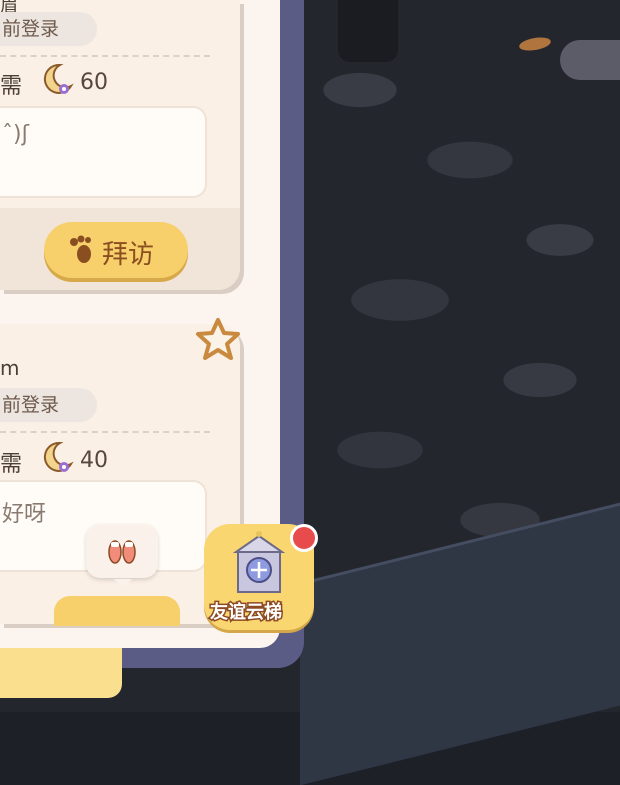 This screenshot has height=785, width=620. Describe the element at coordinates (218, 339) in the screenshot. I see `favorite-star-icon` at that location.